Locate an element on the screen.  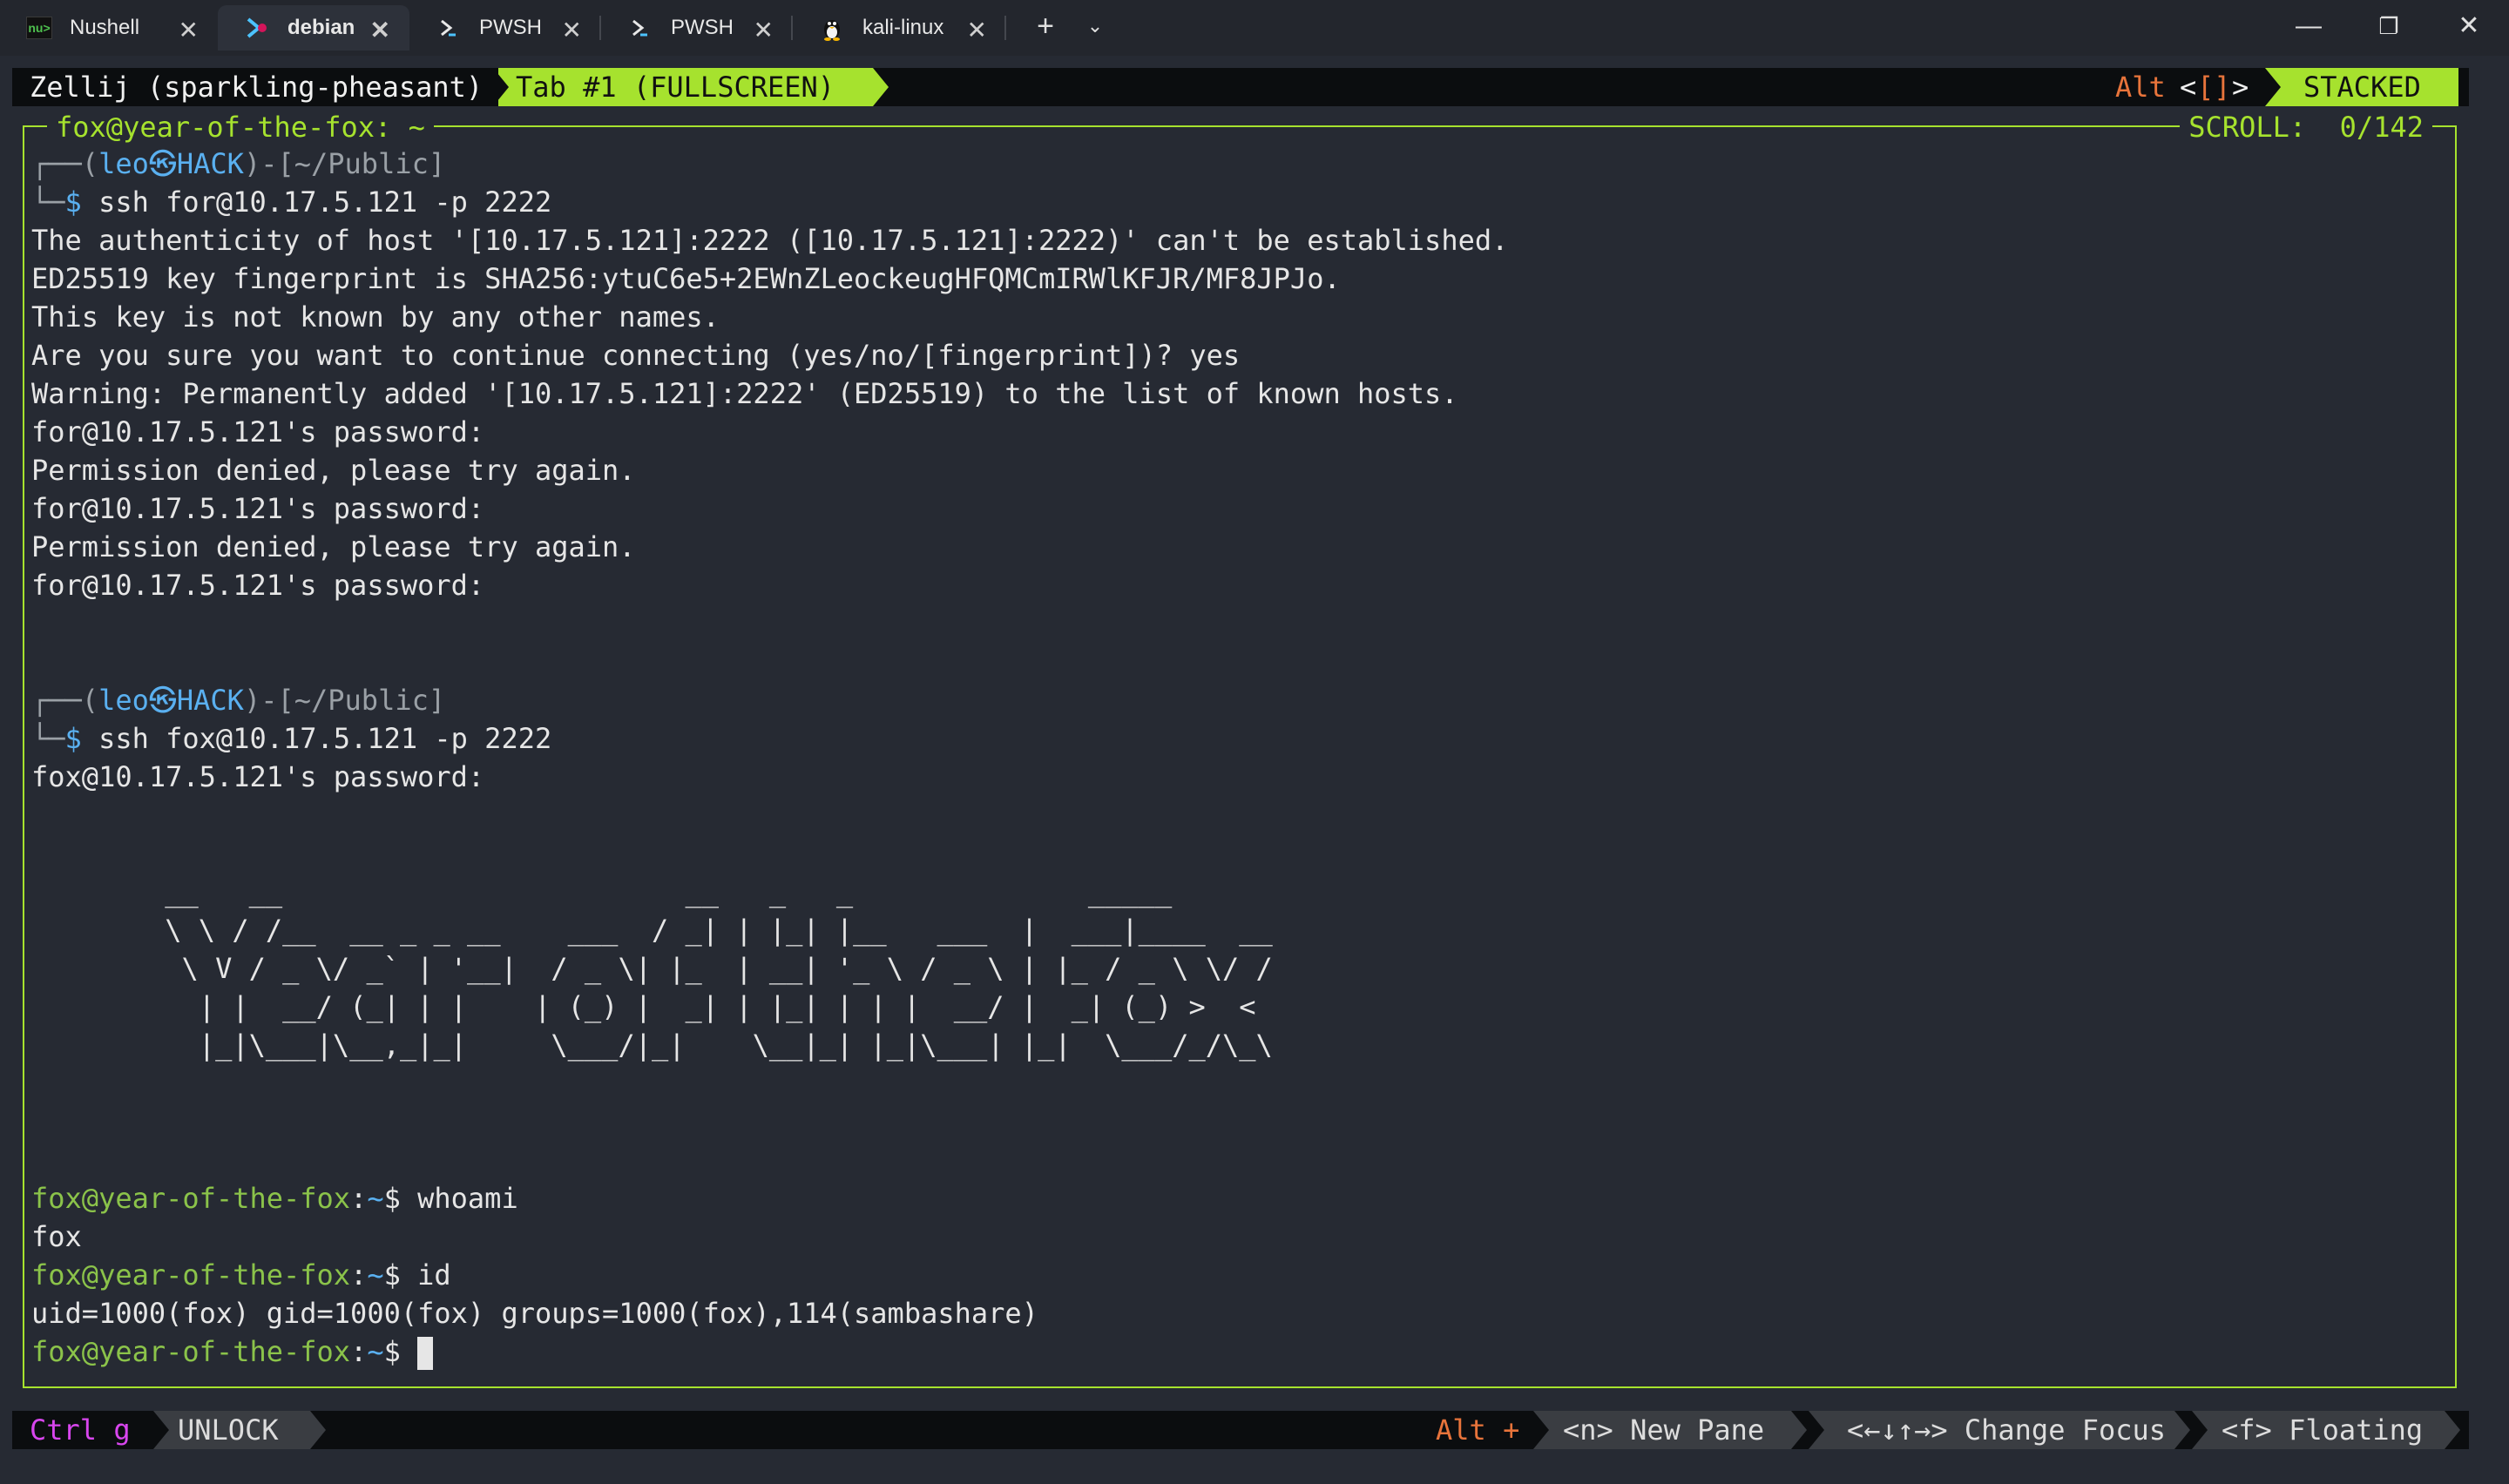
tab-divider is located at coordinates (1005, 28).